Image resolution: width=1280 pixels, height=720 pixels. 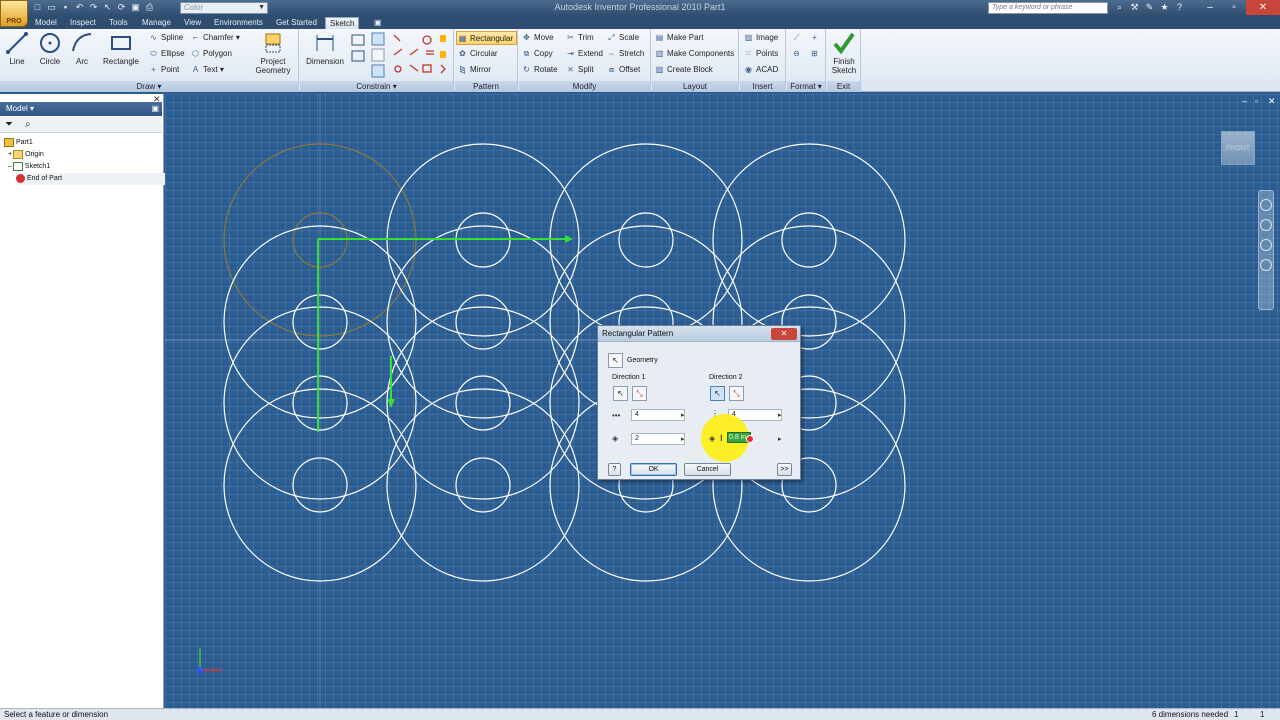 I want to click on cancel-button: Cancel, so click(x=707, y=469).